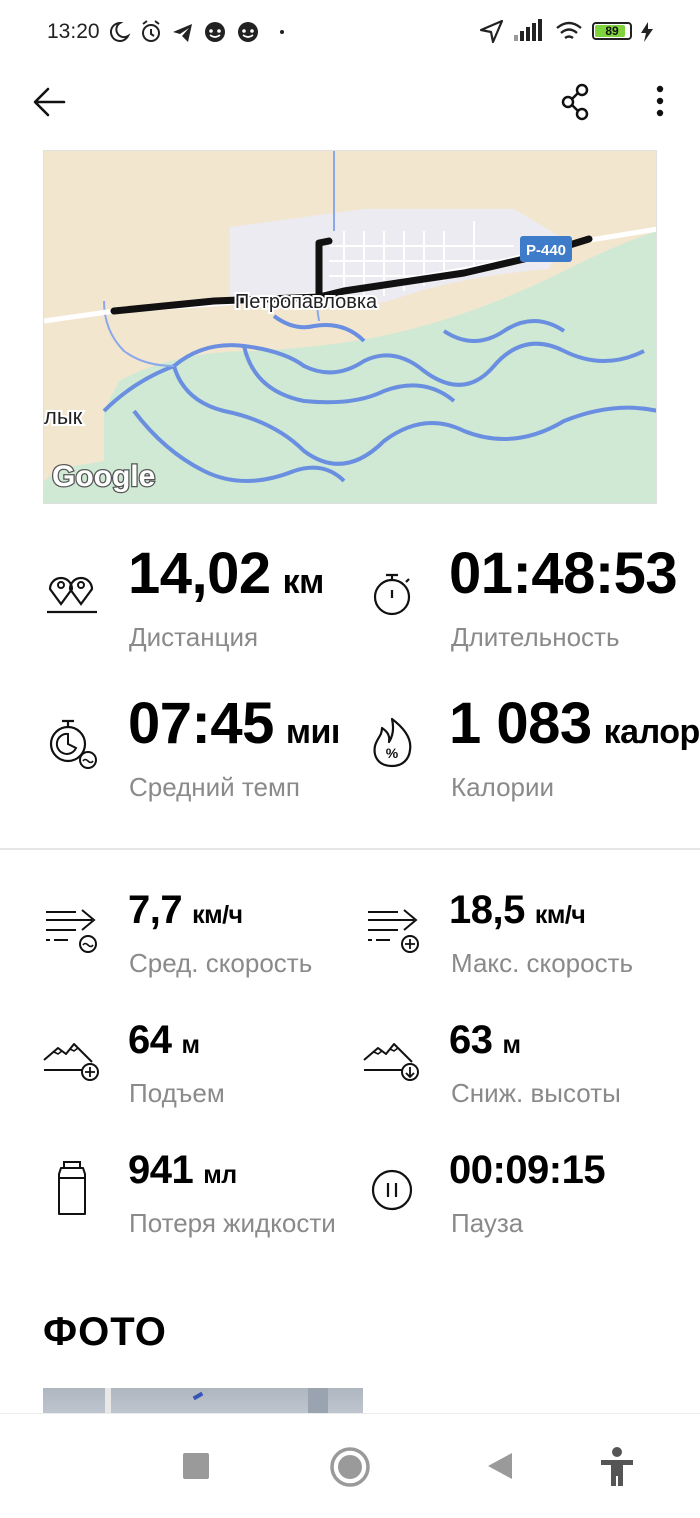  I want to click on max-speed-value: 18,5 км/ч, so click(517, 910).